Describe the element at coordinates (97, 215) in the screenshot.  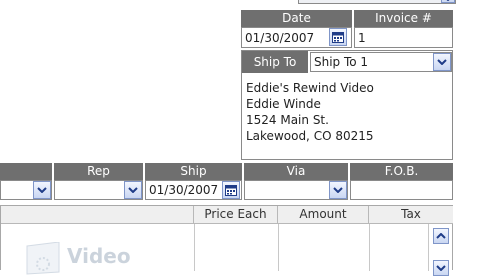
I see `column-header-description` at that location.